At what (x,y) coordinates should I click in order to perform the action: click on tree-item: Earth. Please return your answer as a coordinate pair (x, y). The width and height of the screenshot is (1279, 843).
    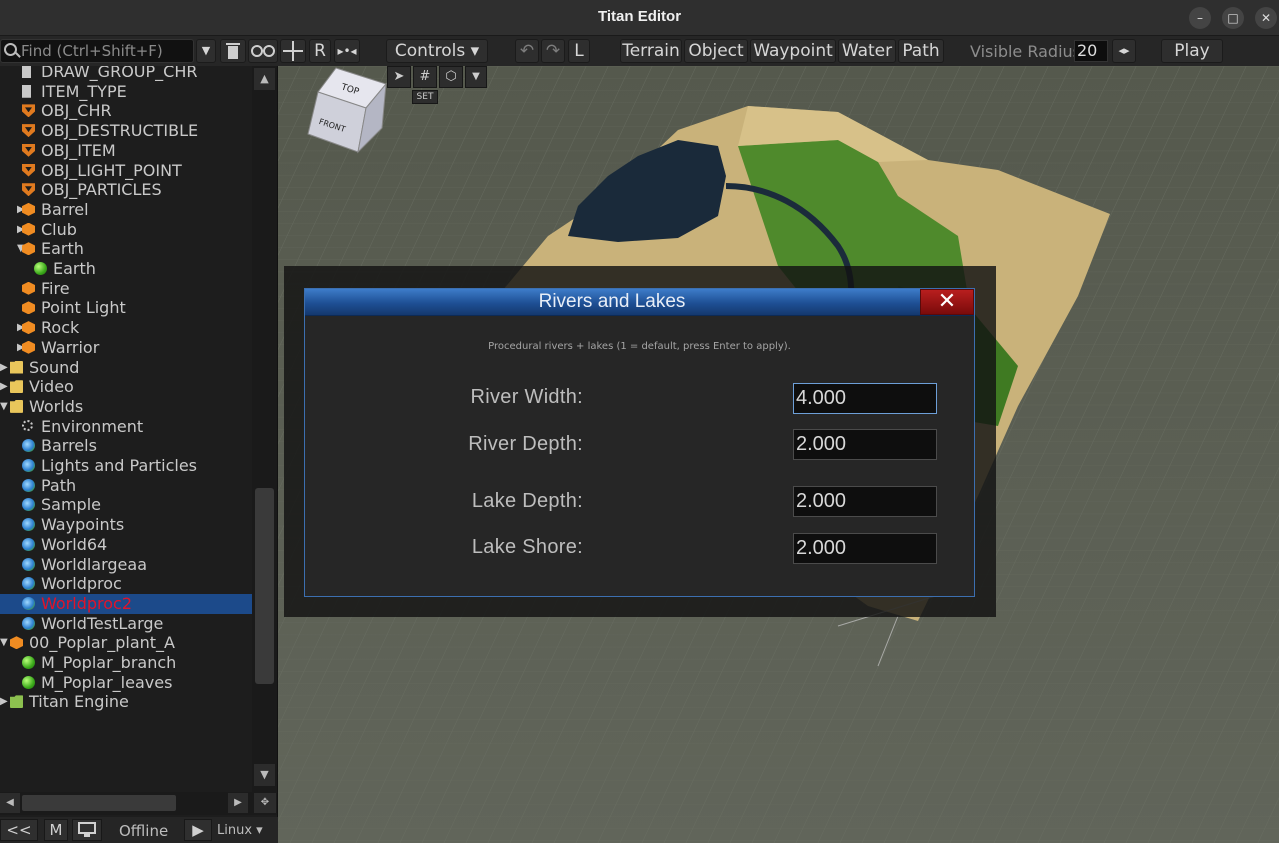
    Looking at the image, I should click on (126, 269).